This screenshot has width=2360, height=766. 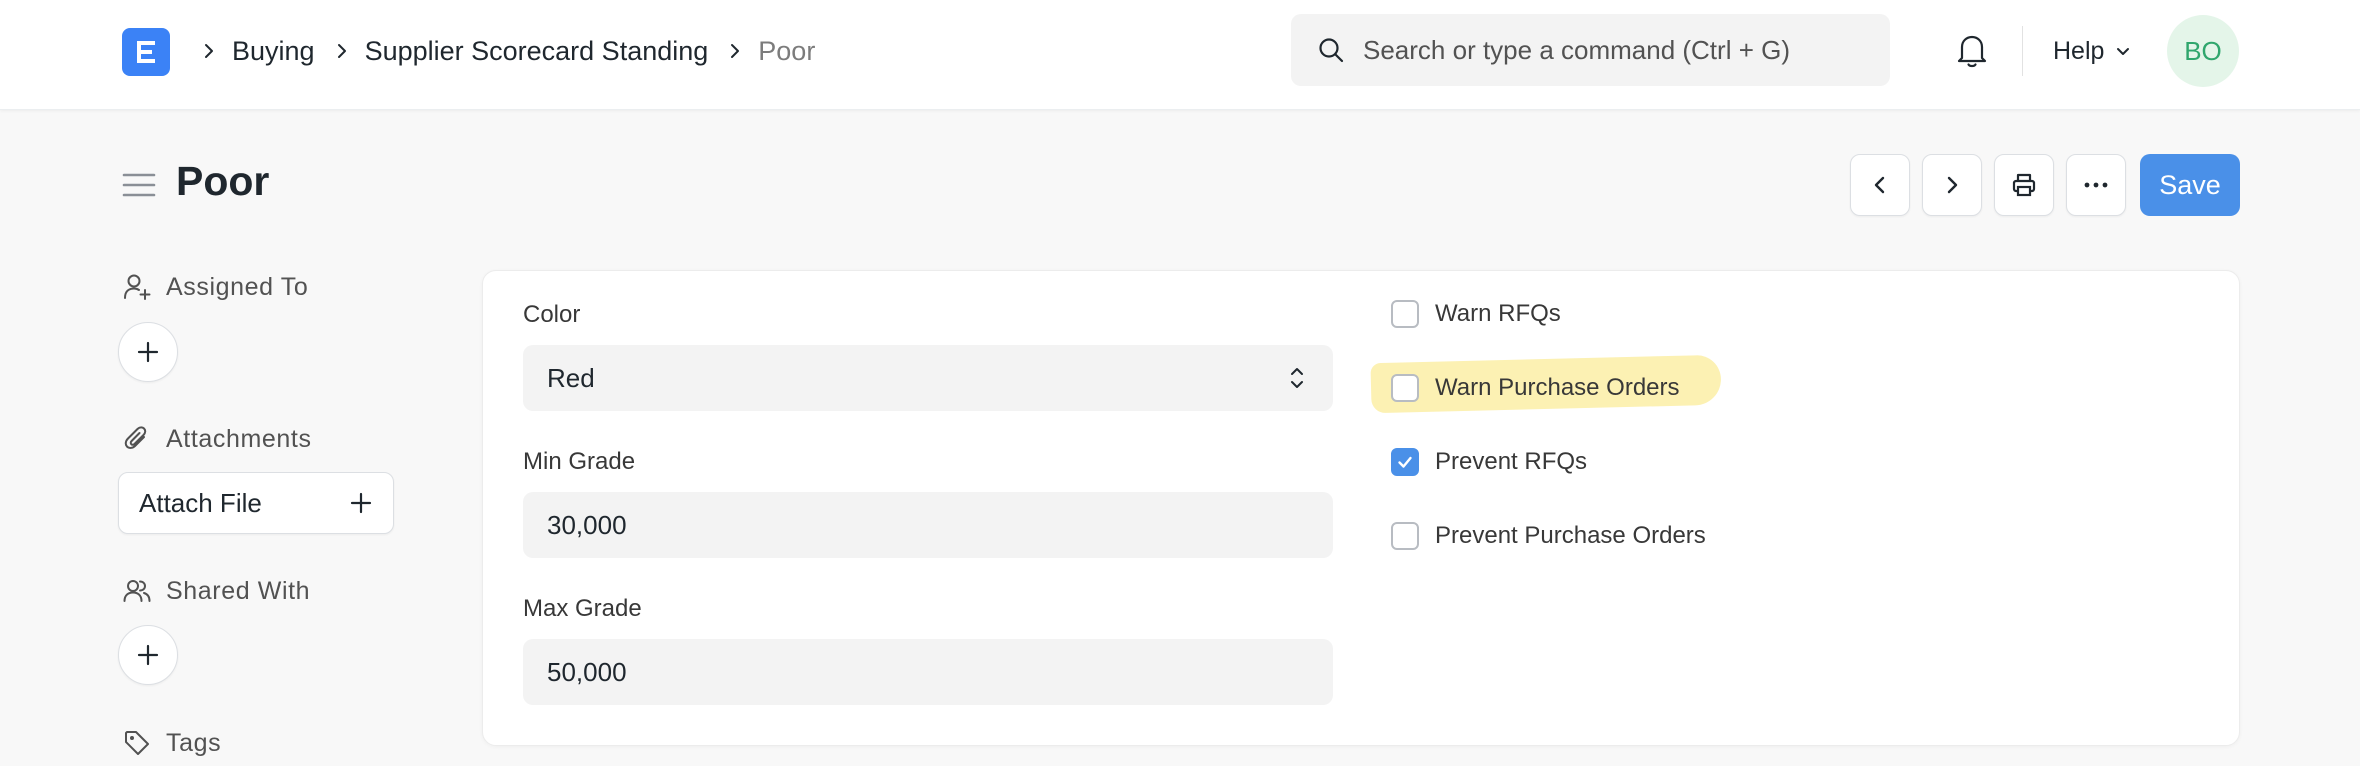 I want to click on more-horizontal-icon, so click(x=2096, y=185).